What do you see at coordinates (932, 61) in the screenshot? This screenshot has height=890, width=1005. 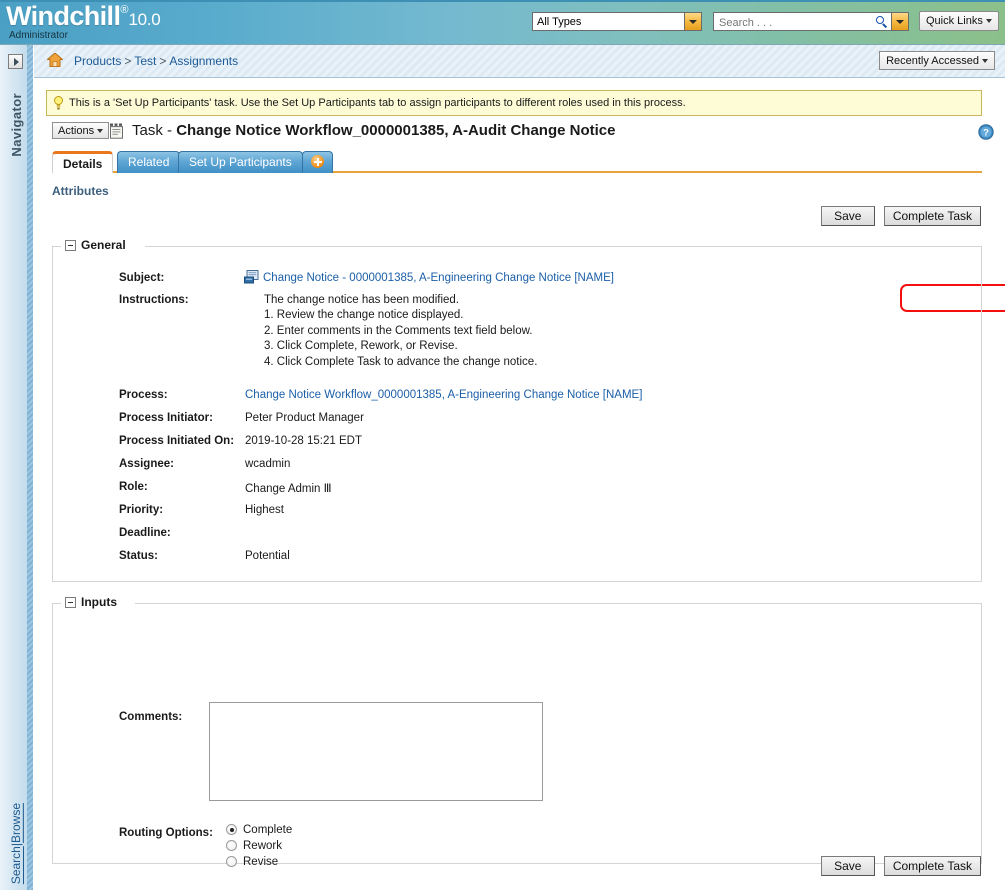 I see `recently-accessed-label: Recently Accessed` at bounding box center [932, 61].